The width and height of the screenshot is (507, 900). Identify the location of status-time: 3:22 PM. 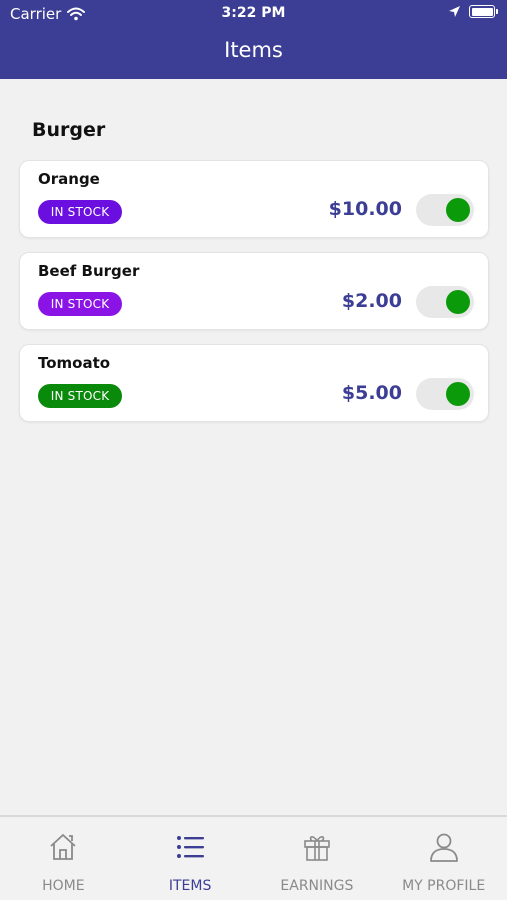
(253, 13).